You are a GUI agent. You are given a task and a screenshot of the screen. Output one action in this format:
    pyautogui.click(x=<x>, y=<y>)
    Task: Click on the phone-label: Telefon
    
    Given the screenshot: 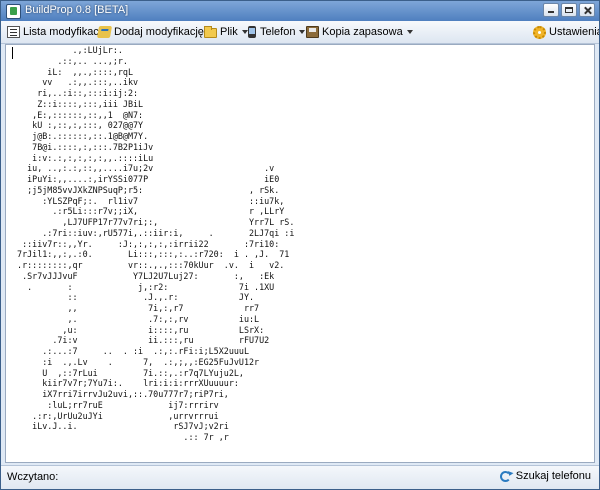 What is the action you would take?
    pyautogui.click(x=278, y=32)
    